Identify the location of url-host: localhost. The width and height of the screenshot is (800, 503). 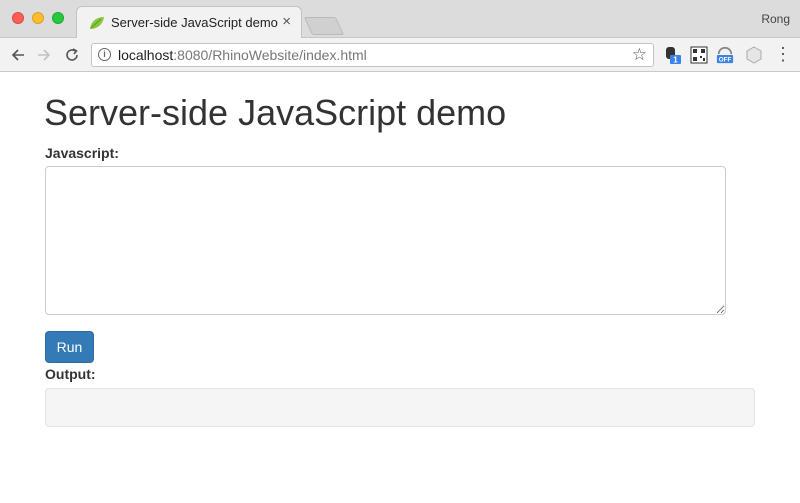
(146, 55).